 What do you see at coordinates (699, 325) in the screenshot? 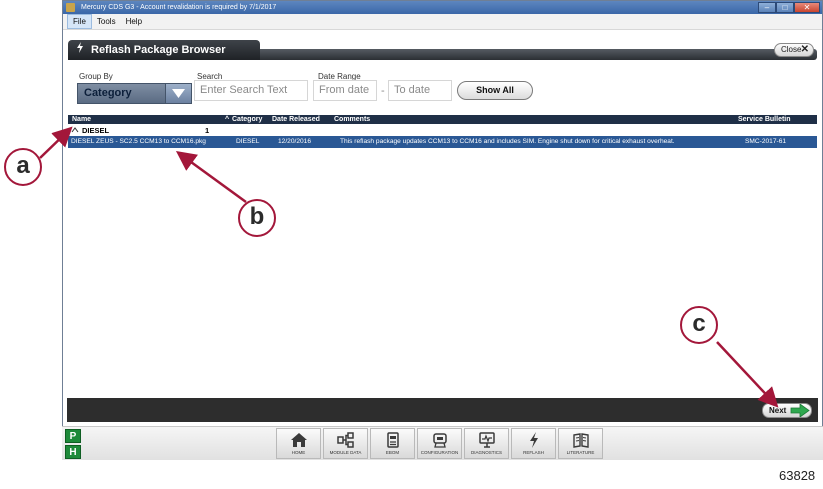
I see `callout-c: c` at bounding box center [699, 325].